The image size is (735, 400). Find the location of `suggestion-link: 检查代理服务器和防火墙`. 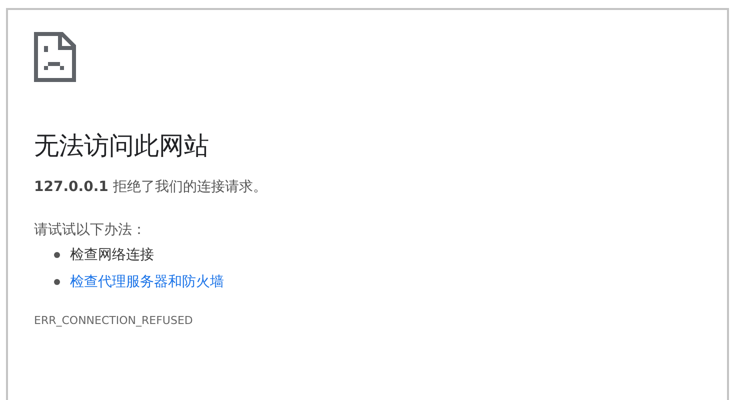

suggestion-link: 检查代理服务器和防火墙 is located at coordinates (147, 282).